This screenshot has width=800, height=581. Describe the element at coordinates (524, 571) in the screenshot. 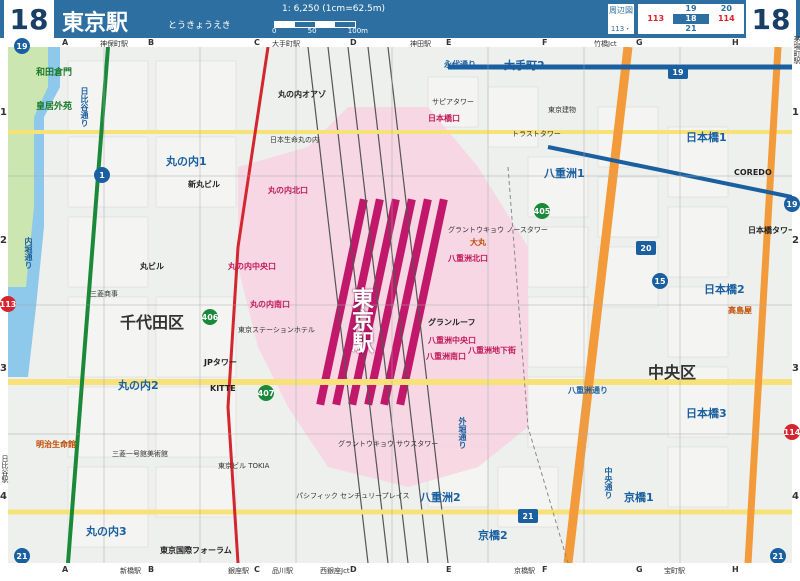

I see `edge-label: 京橋駅` at that location.